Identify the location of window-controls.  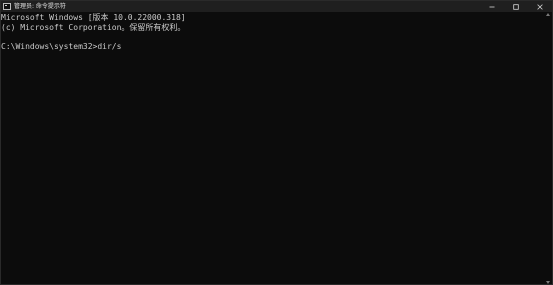
(516, 6).